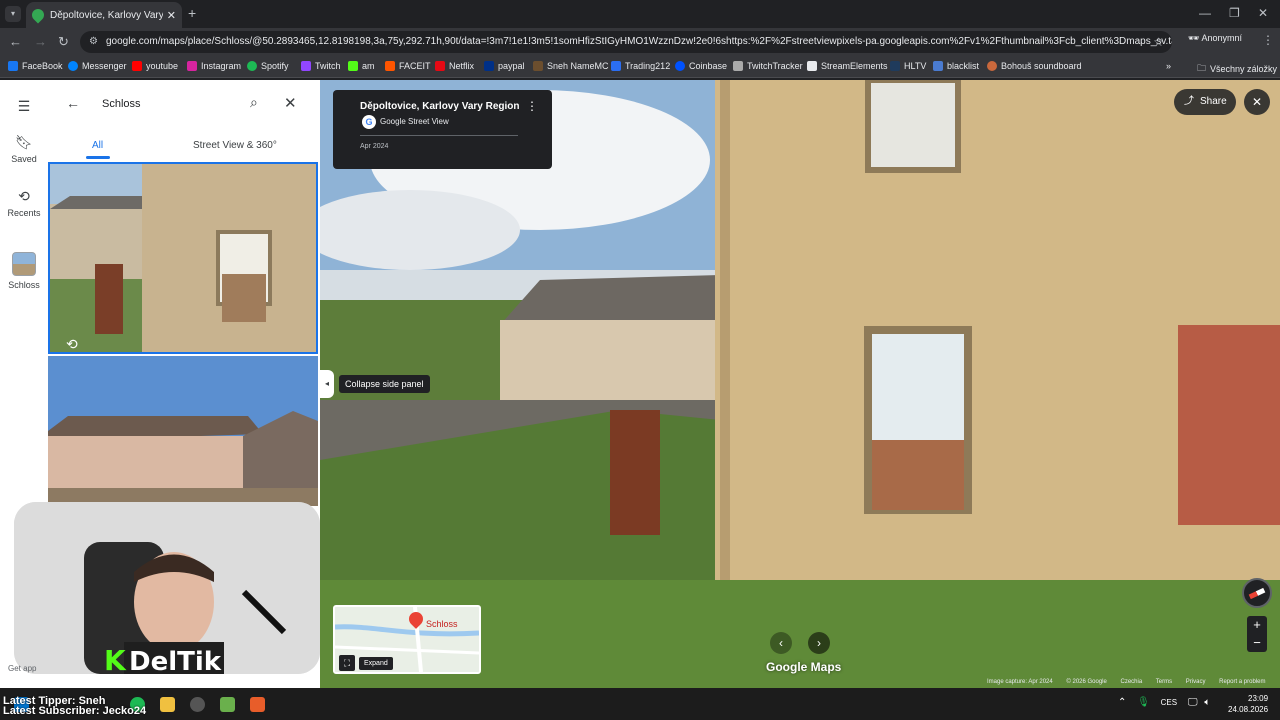 The width and height of the screenshot is (1280, 720). What do you see at coordinates (1248, 704) in the screenshot?
I see `taskbar-clock: 23:09 24.08.2026` at bounding box center [1248, 704].